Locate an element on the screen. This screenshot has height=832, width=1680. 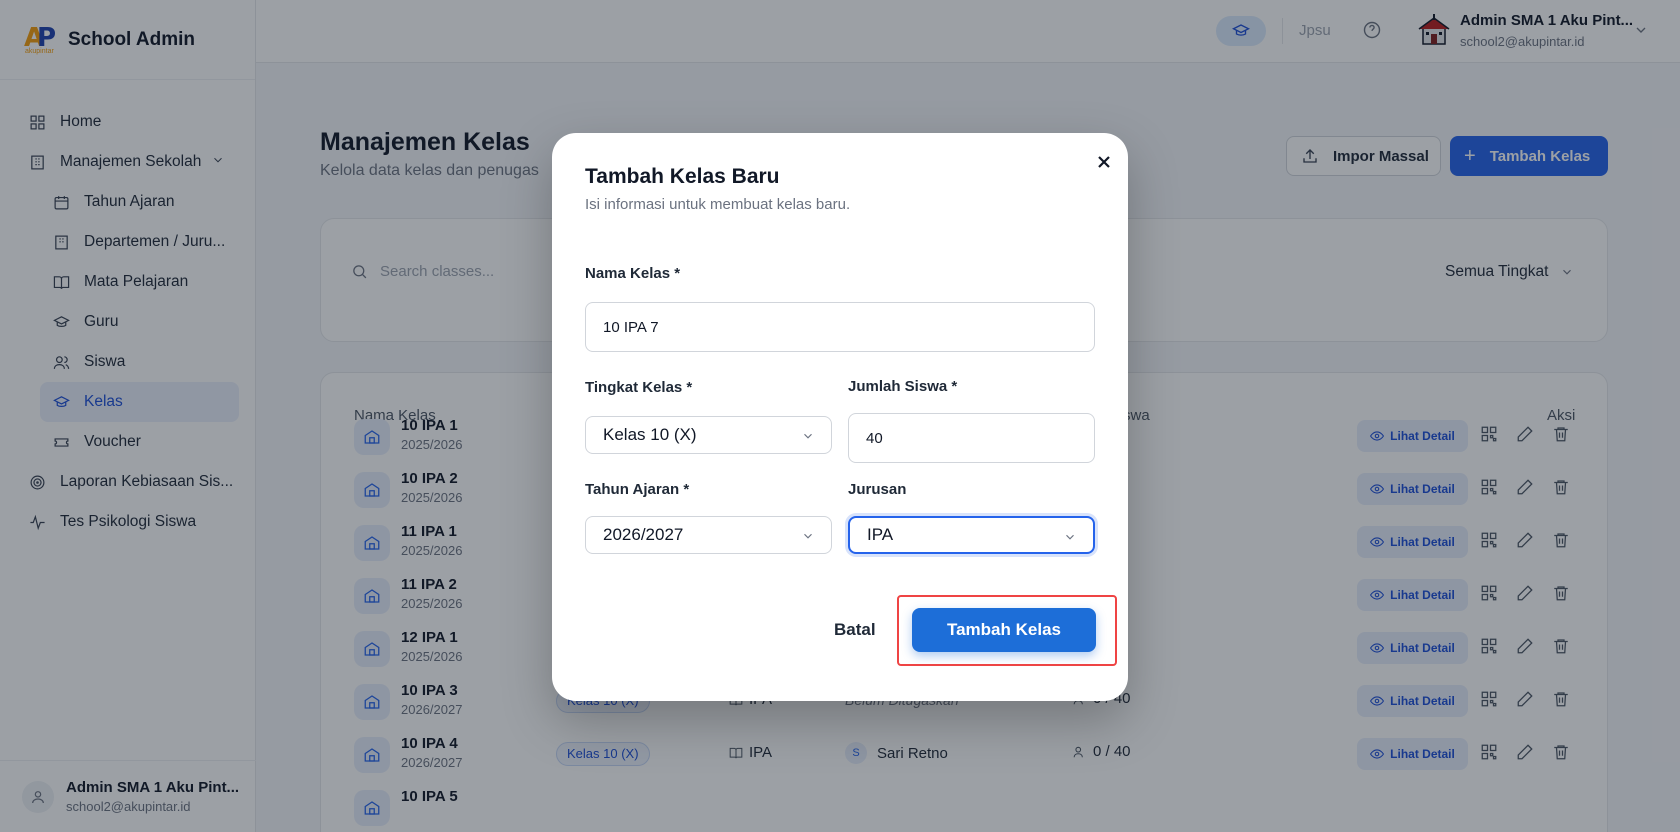
modal-title: Tambah Kelas Baru is located at coordinates (682, 176).